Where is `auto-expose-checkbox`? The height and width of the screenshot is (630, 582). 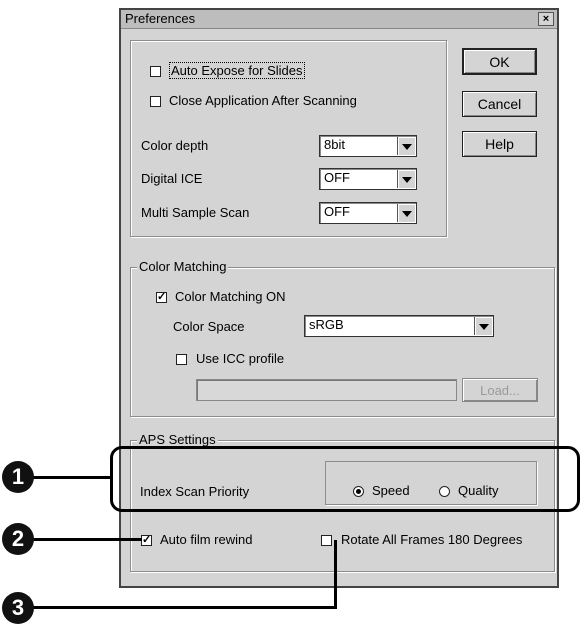 auto-expose-checkbox is located at coordinates (155, 71).